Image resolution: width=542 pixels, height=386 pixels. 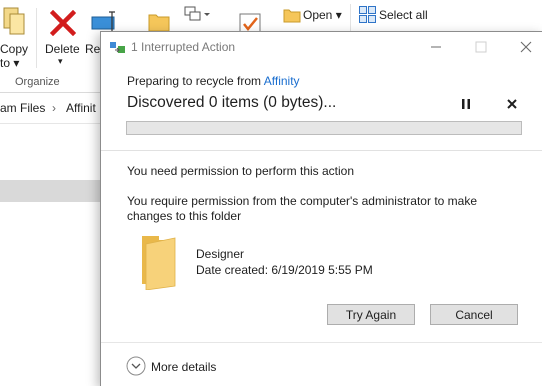 I want to click on close-icon, so click(x=526, y=47).